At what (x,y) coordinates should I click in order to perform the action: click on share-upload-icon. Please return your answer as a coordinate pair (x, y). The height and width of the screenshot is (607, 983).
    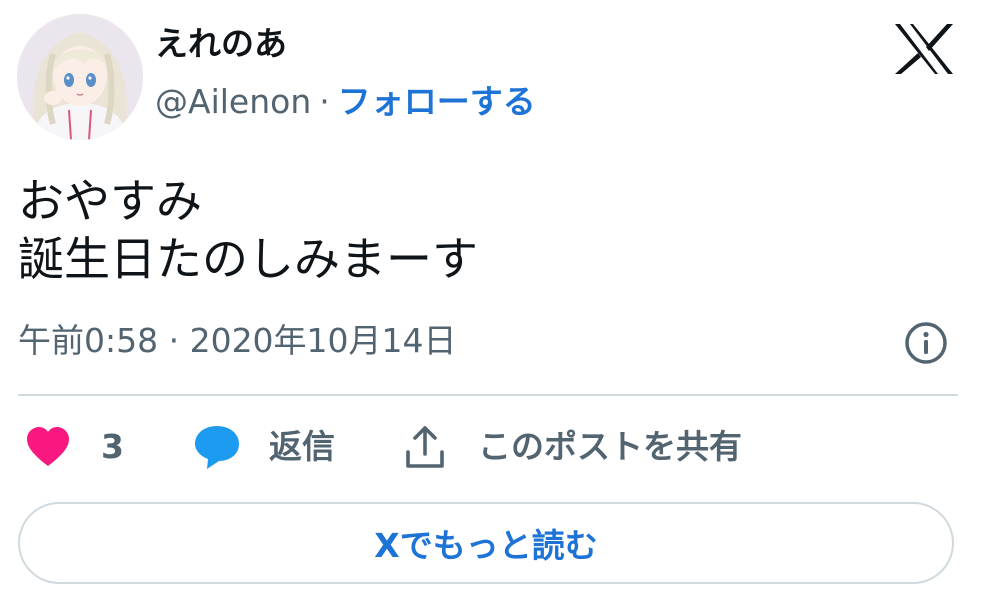
    Looking at the image, I should click on (425, 447).